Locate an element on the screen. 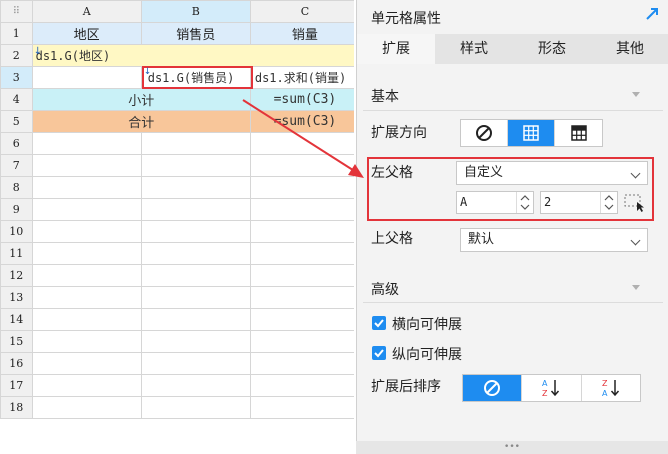  row-header: 12 is located at coordinates (16, 275).